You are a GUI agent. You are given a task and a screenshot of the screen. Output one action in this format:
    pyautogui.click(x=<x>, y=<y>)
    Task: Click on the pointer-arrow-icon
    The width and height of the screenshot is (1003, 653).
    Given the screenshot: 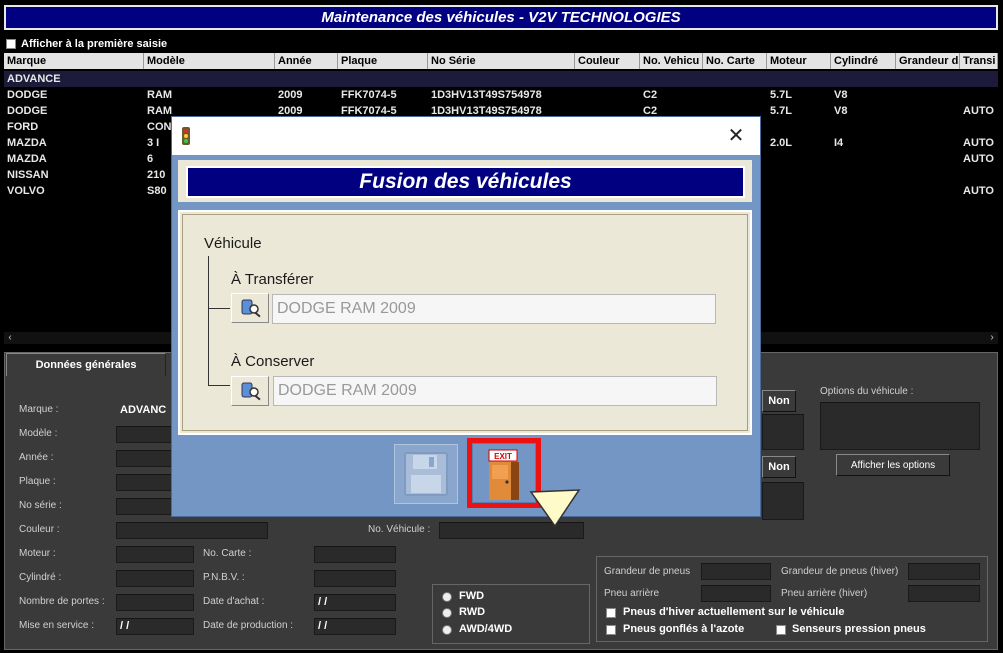 What is the action you would take?
    pyautogui.click(x=555, y=508)
    